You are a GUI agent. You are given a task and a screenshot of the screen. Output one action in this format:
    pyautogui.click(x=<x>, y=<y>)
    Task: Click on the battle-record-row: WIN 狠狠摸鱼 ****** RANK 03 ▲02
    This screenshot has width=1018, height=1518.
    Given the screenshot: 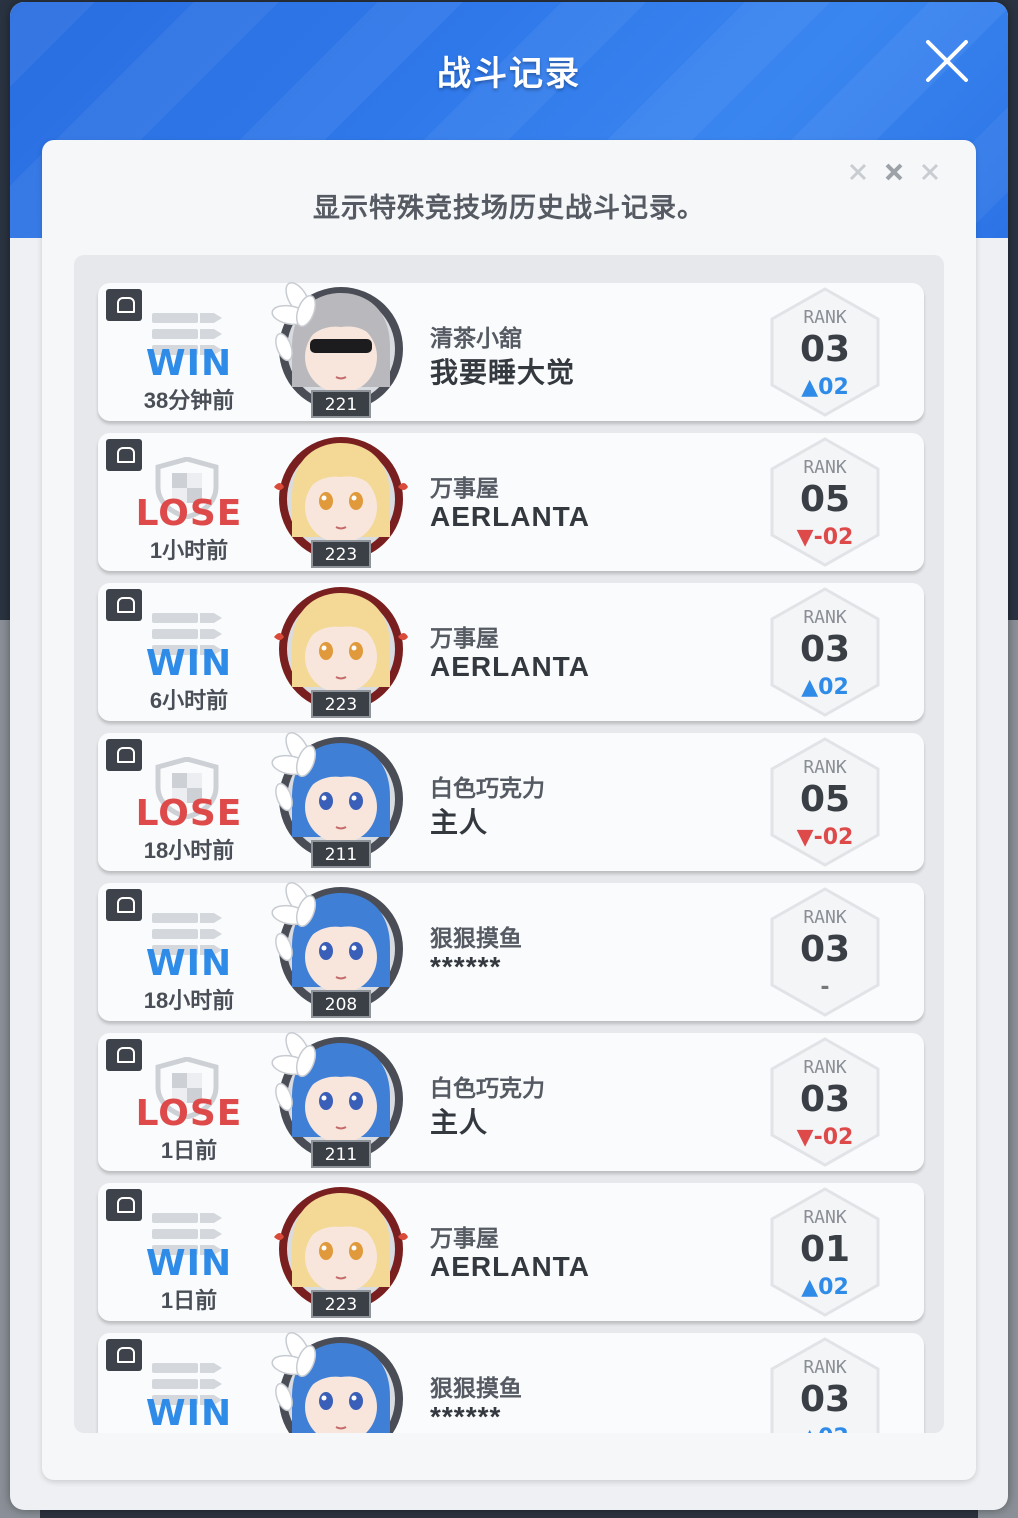 What is the action you would take?
    pyautogui.click(x=511, y=1382)
    